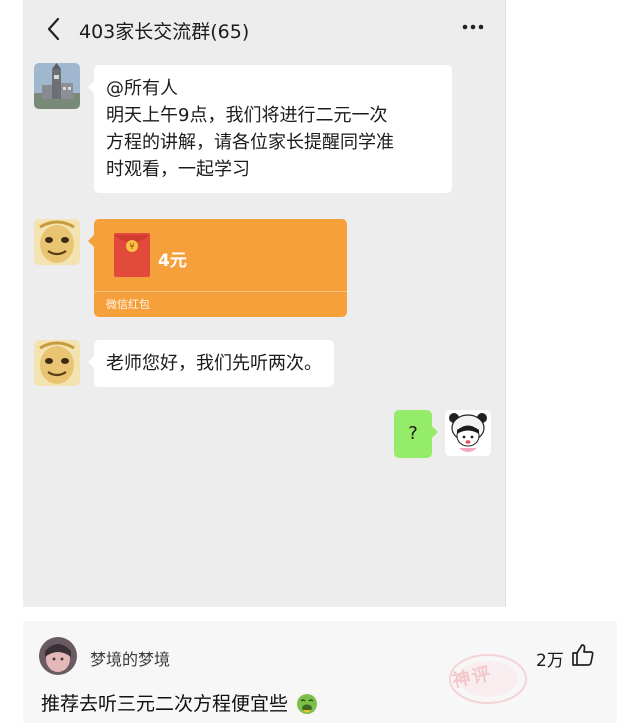 This screenshot has width=640, height=723. I want to click on more-dots-icon, so click(473, 27).